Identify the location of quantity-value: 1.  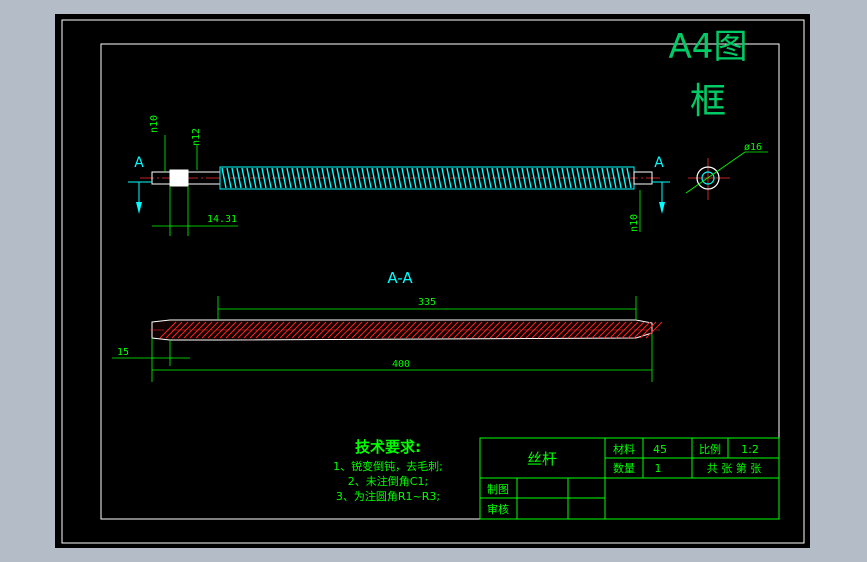
(658, 468).